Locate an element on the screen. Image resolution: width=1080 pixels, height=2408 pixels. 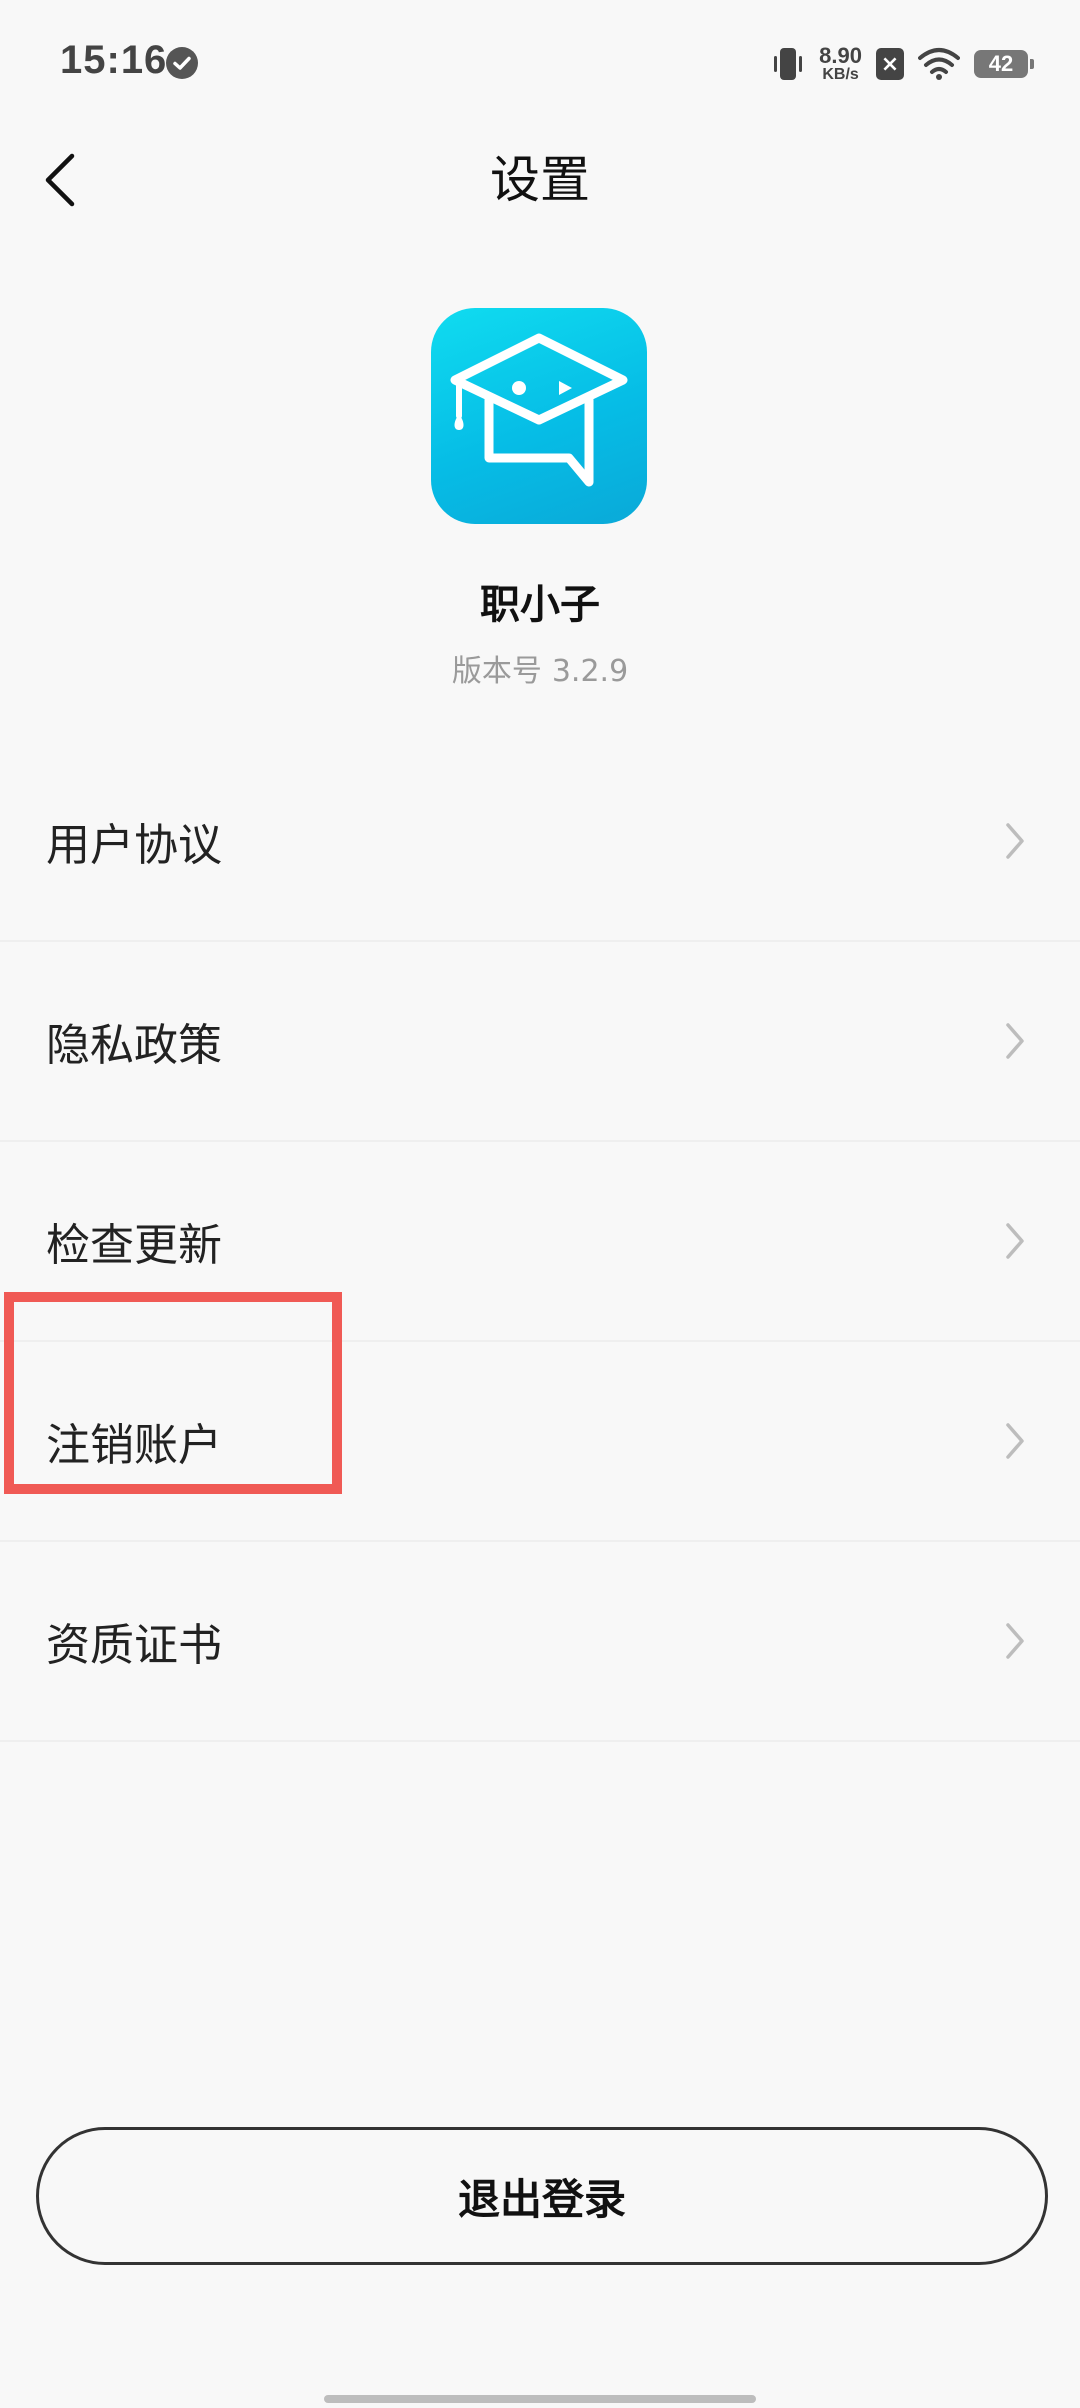
app-logo is located at coordinates (539, 416).